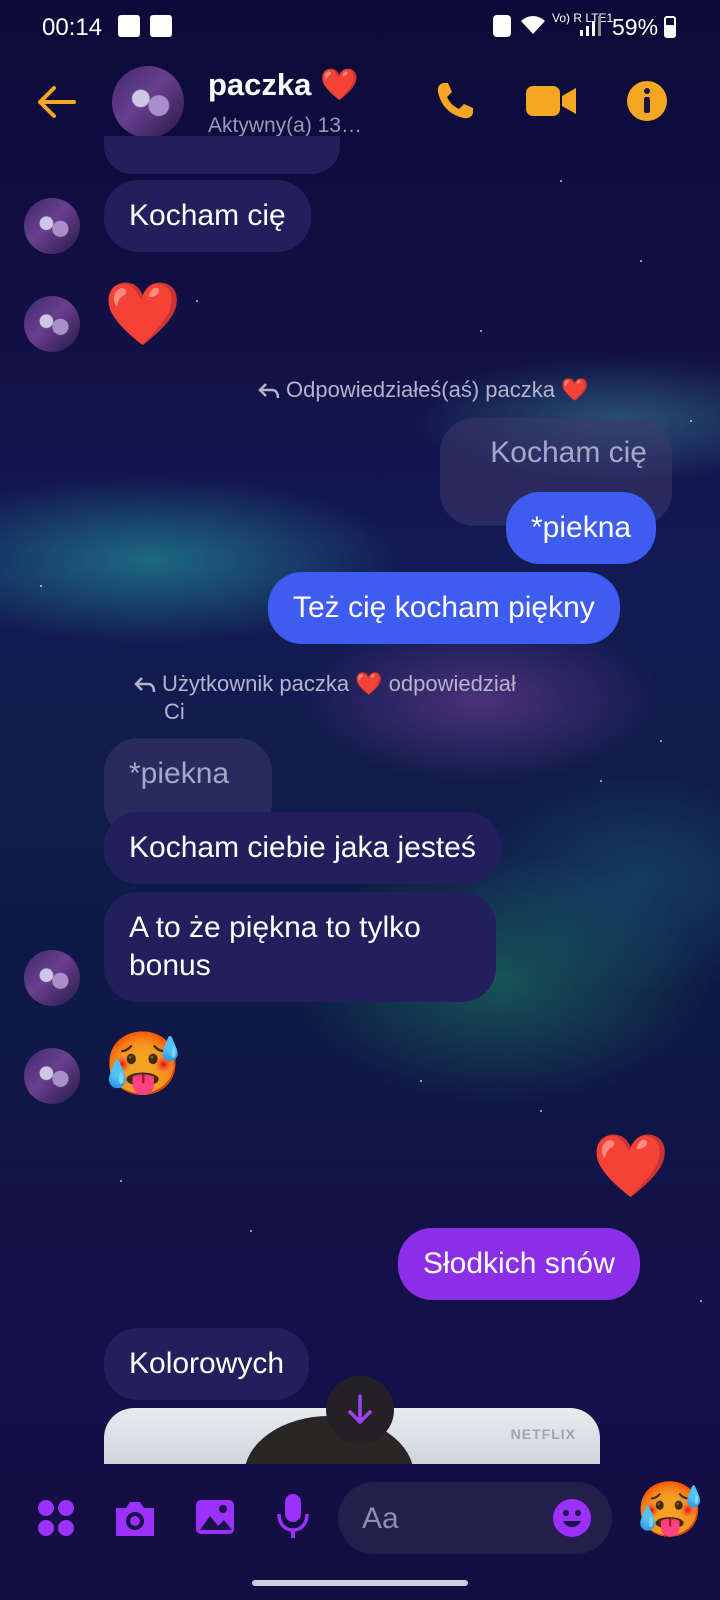 The image size is (720, 1600). What do you see at coordinates (207, 216) in the screenshot?
I see `message-bubble-incoming: Kocham cię` at bounding box center [207, 216].